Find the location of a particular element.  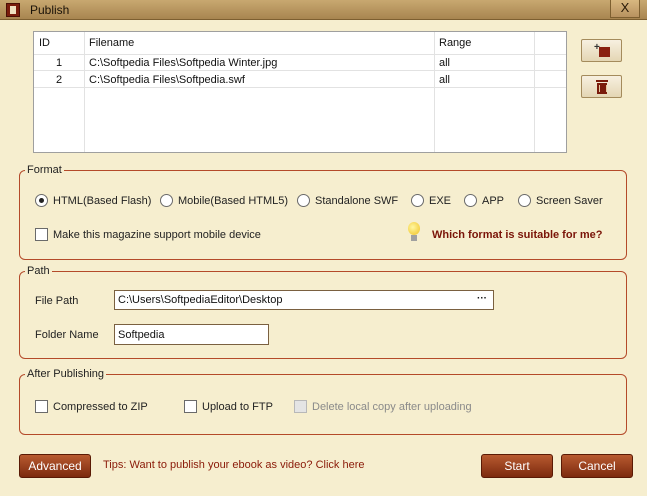

browse-button: ··· is located at coordinates (482, 298).